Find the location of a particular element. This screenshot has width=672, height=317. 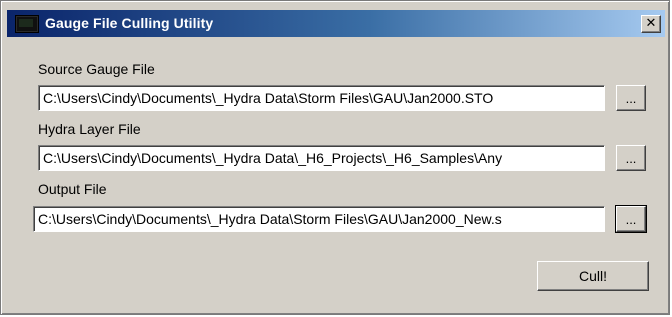

output-file-label: Output File is located at coordinates (72, 189).